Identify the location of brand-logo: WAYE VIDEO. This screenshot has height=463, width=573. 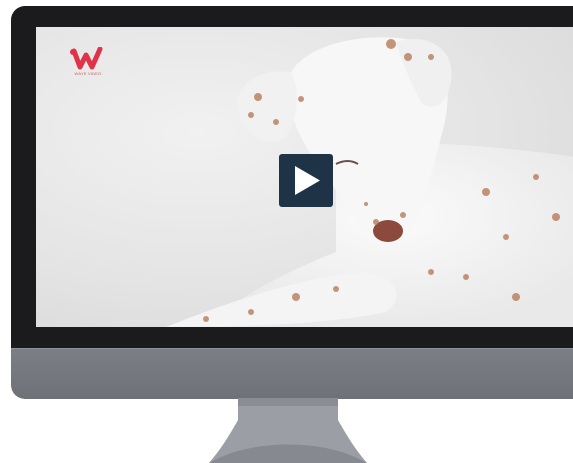
(88, 62).